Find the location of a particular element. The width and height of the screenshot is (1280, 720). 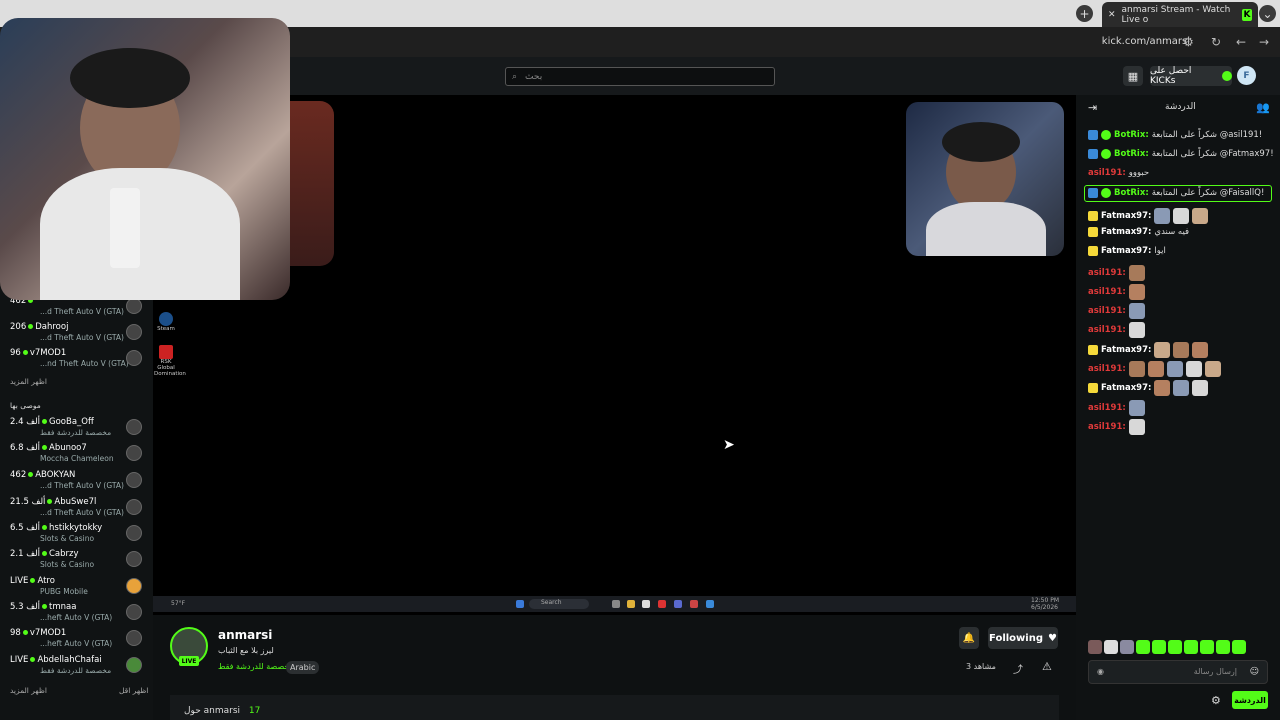

share-icon: ⤴ is located at coordinates (1018, 668).